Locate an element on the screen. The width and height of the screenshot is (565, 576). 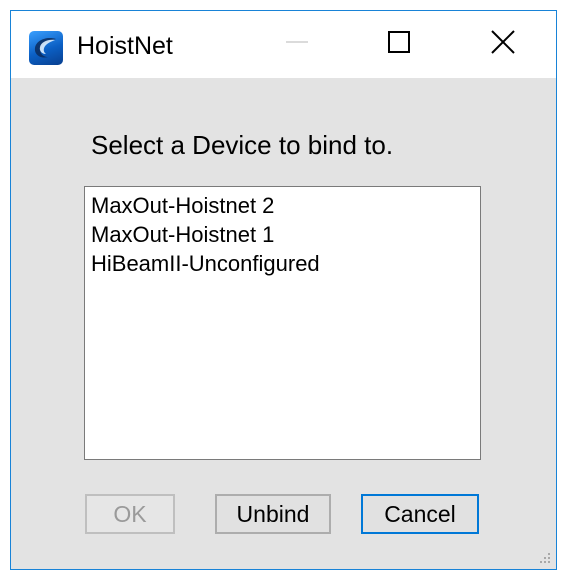
title-bar: HoistNet is located at coordinates (283, 44).